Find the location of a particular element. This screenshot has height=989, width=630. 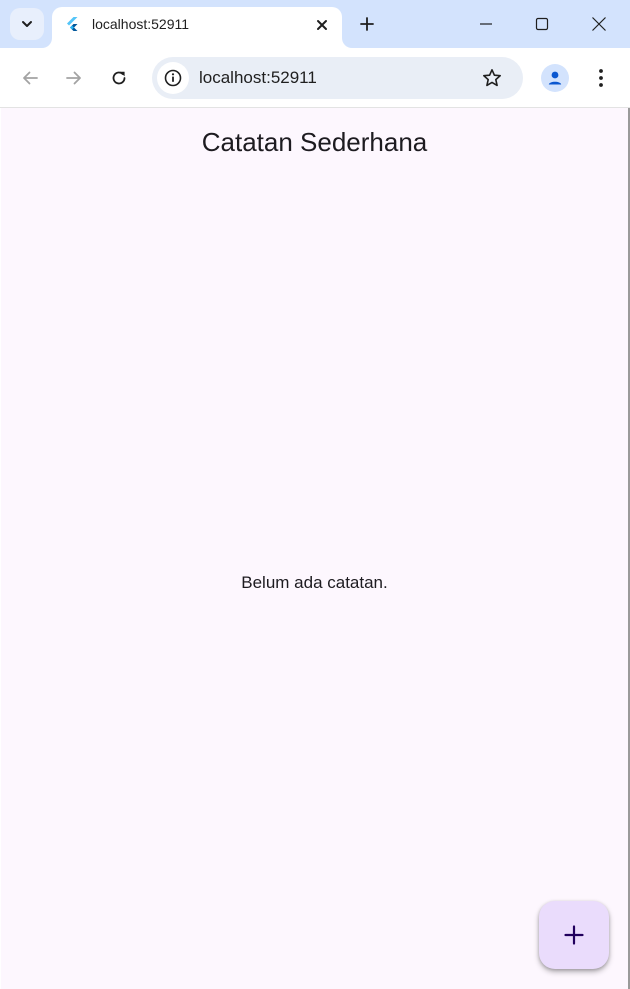

reload-icon is located at coordinates (119, 78).